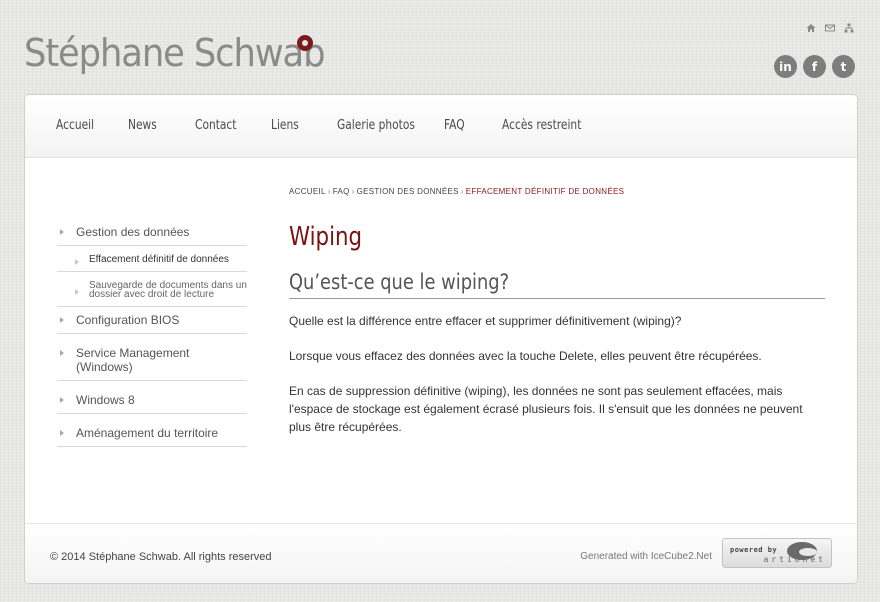 This screenshot has width=880, height=602. Describe the element at coordinates (794, 559) in the screenshot. I see `badge-artionet: artionet` at that location.